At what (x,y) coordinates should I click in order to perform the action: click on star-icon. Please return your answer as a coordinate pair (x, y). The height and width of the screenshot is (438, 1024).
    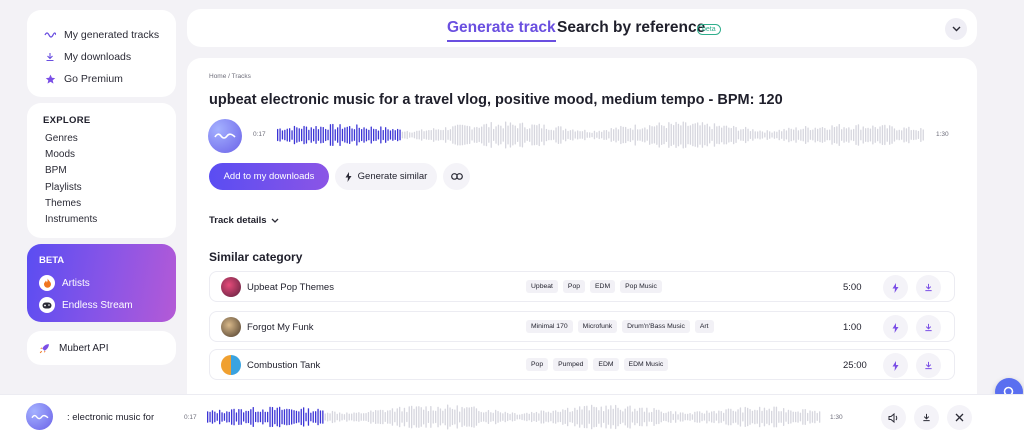
    Looking at the image, I should click on (50, 79).